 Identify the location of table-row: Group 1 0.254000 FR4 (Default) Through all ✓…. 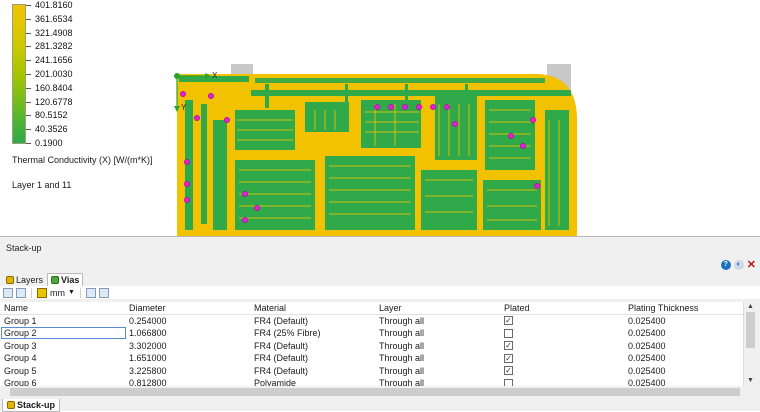
(371, 321).